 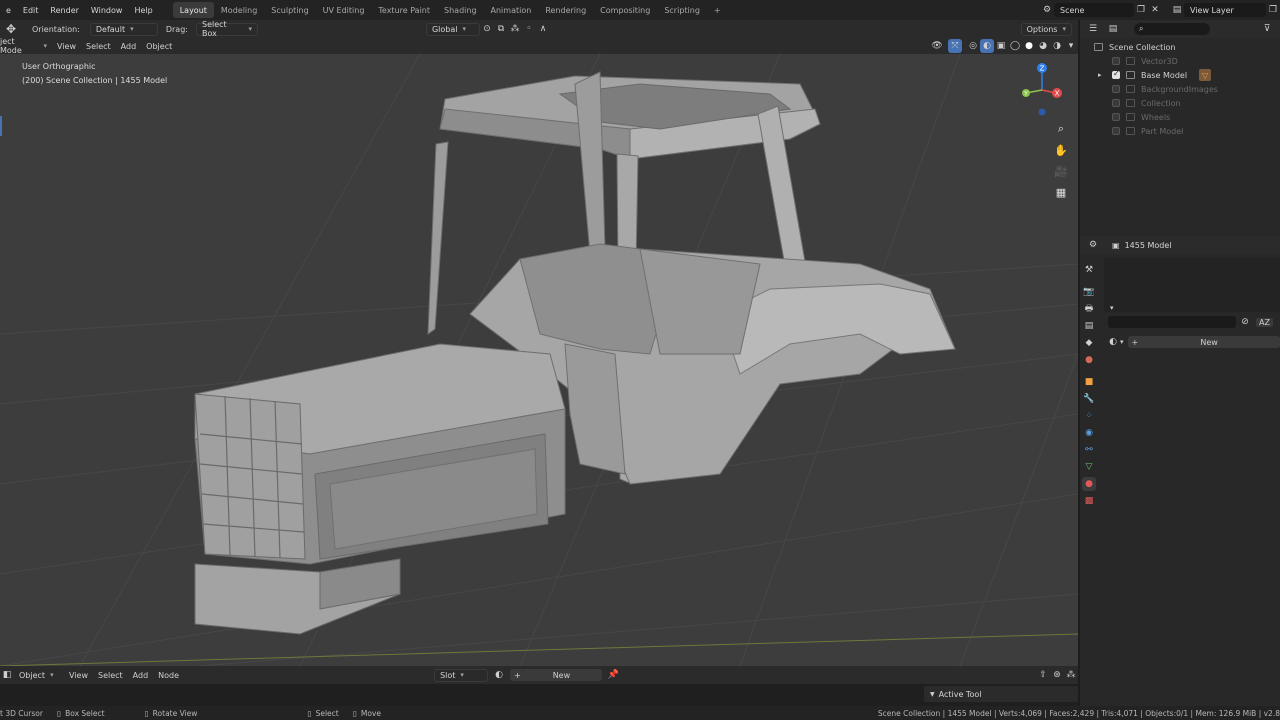 I want to click on list-resize-icon: ▾, so click(x=1112, y=308).